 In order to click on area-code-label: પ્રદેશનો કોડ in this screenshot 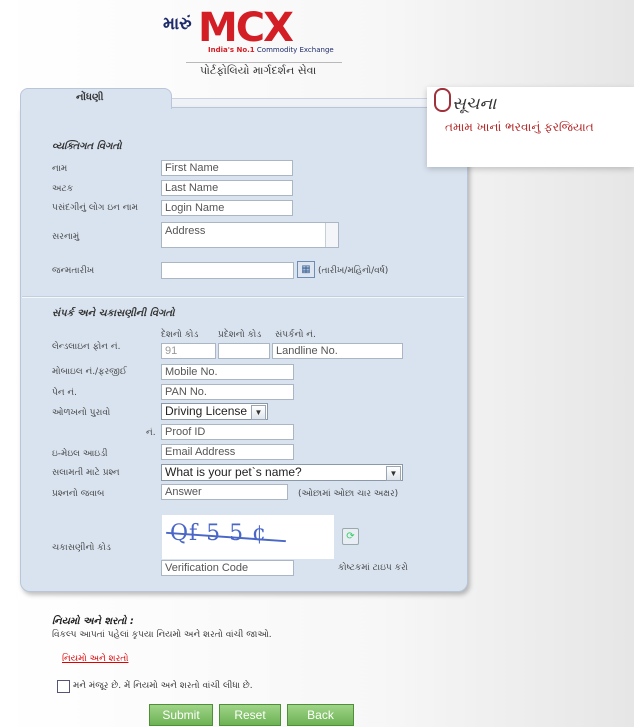, I will do `click(240, 335)`.